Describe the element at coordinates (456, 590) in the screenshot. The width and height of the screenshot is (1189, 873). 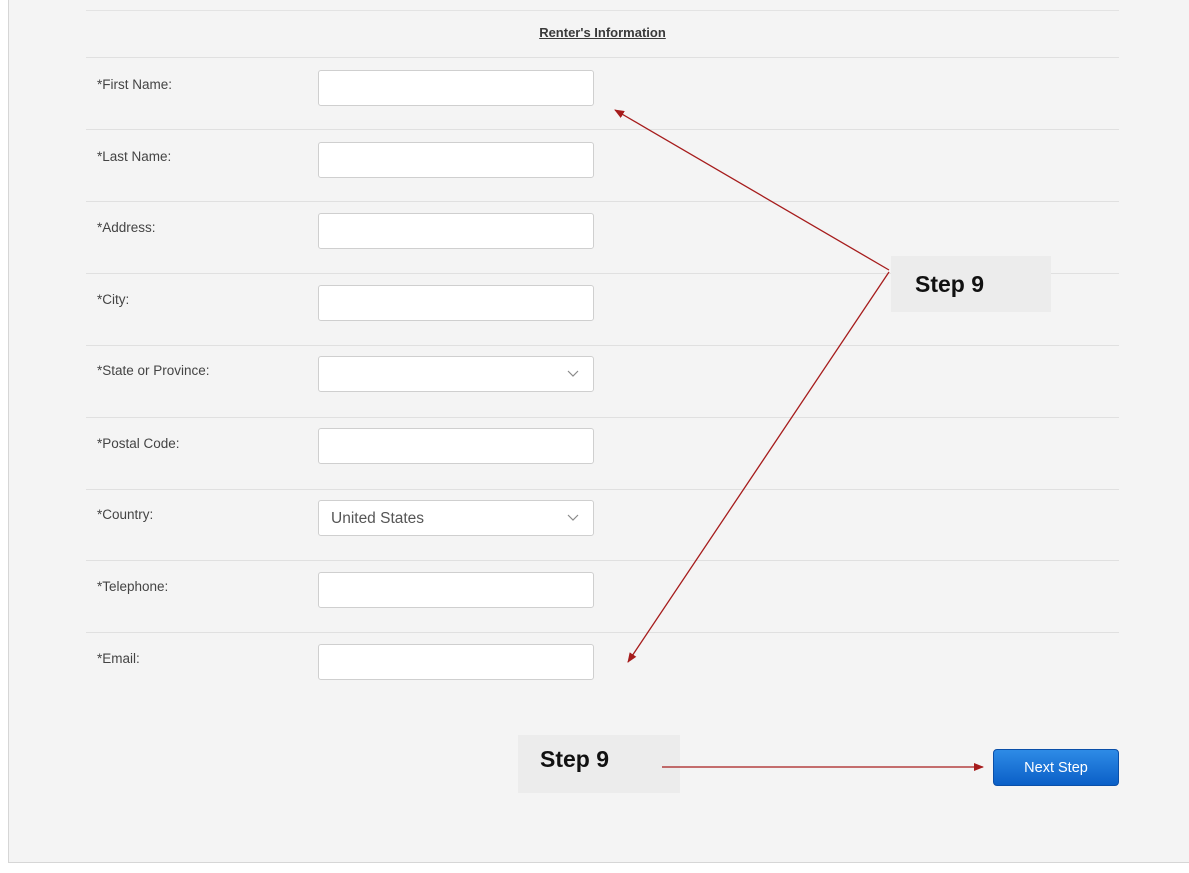
I see `telephone-input` at that location.